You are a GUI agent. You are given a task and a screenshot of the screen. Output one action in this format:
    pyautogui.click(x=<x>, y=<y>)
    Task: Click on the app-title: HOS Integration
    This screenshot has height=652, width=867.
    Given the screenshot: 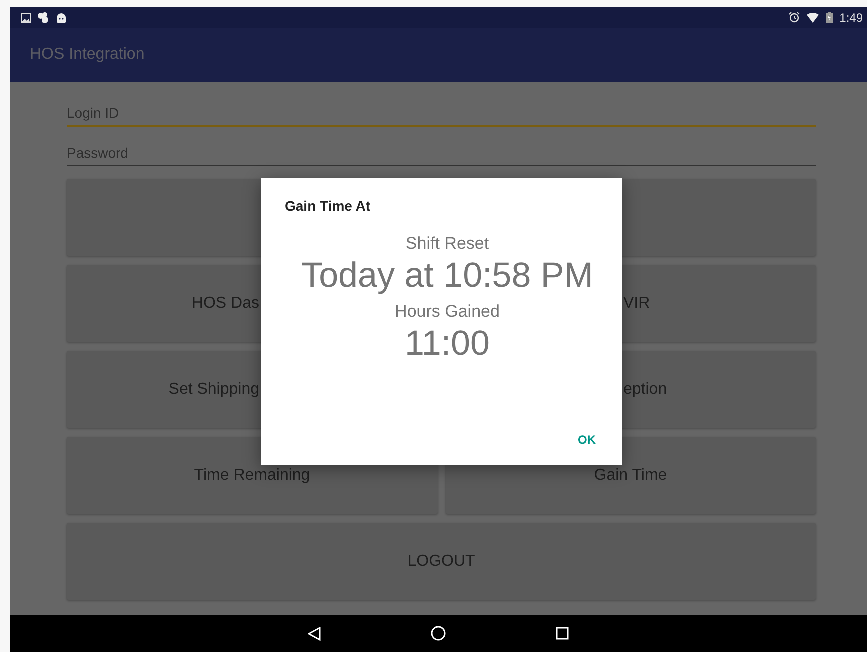 What is the action you would take?
    pyautogui.click(x=87, y=55)
    